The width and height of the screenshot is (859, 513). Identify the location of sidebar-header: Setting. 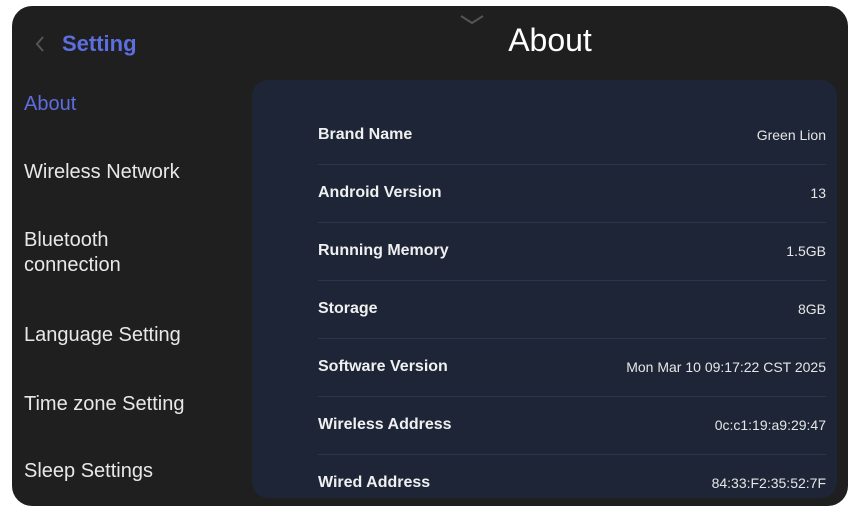
(83, 44).